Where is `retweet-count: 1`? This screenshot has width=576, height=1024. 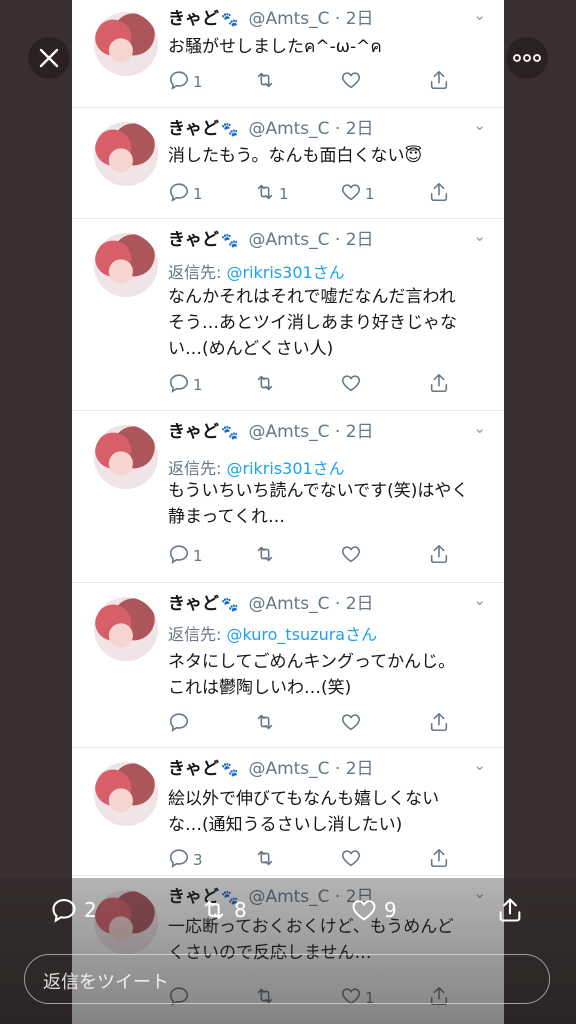
retweet-count: 1 is located at coordinates (284, 194).